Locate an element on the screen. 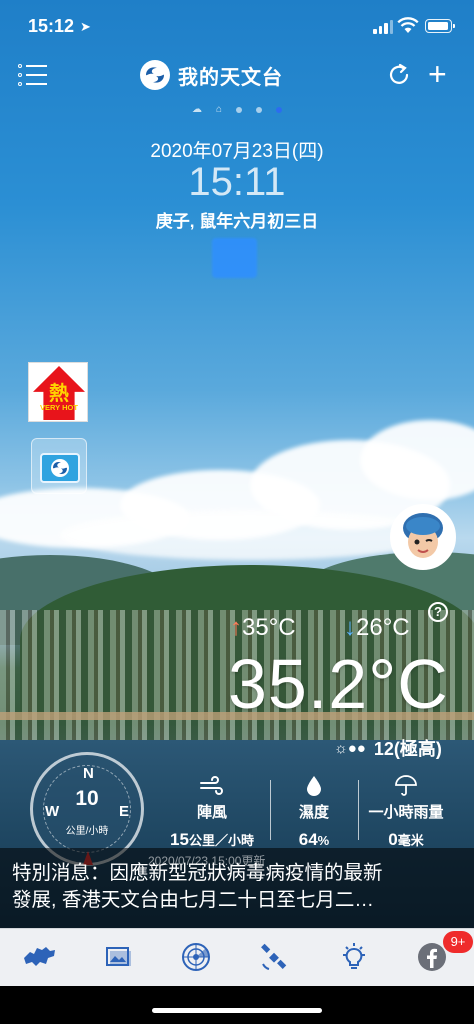 The width and height of the screenshot is (474, 1024). humidity-value: 64 is located at coordinates (308, 839).